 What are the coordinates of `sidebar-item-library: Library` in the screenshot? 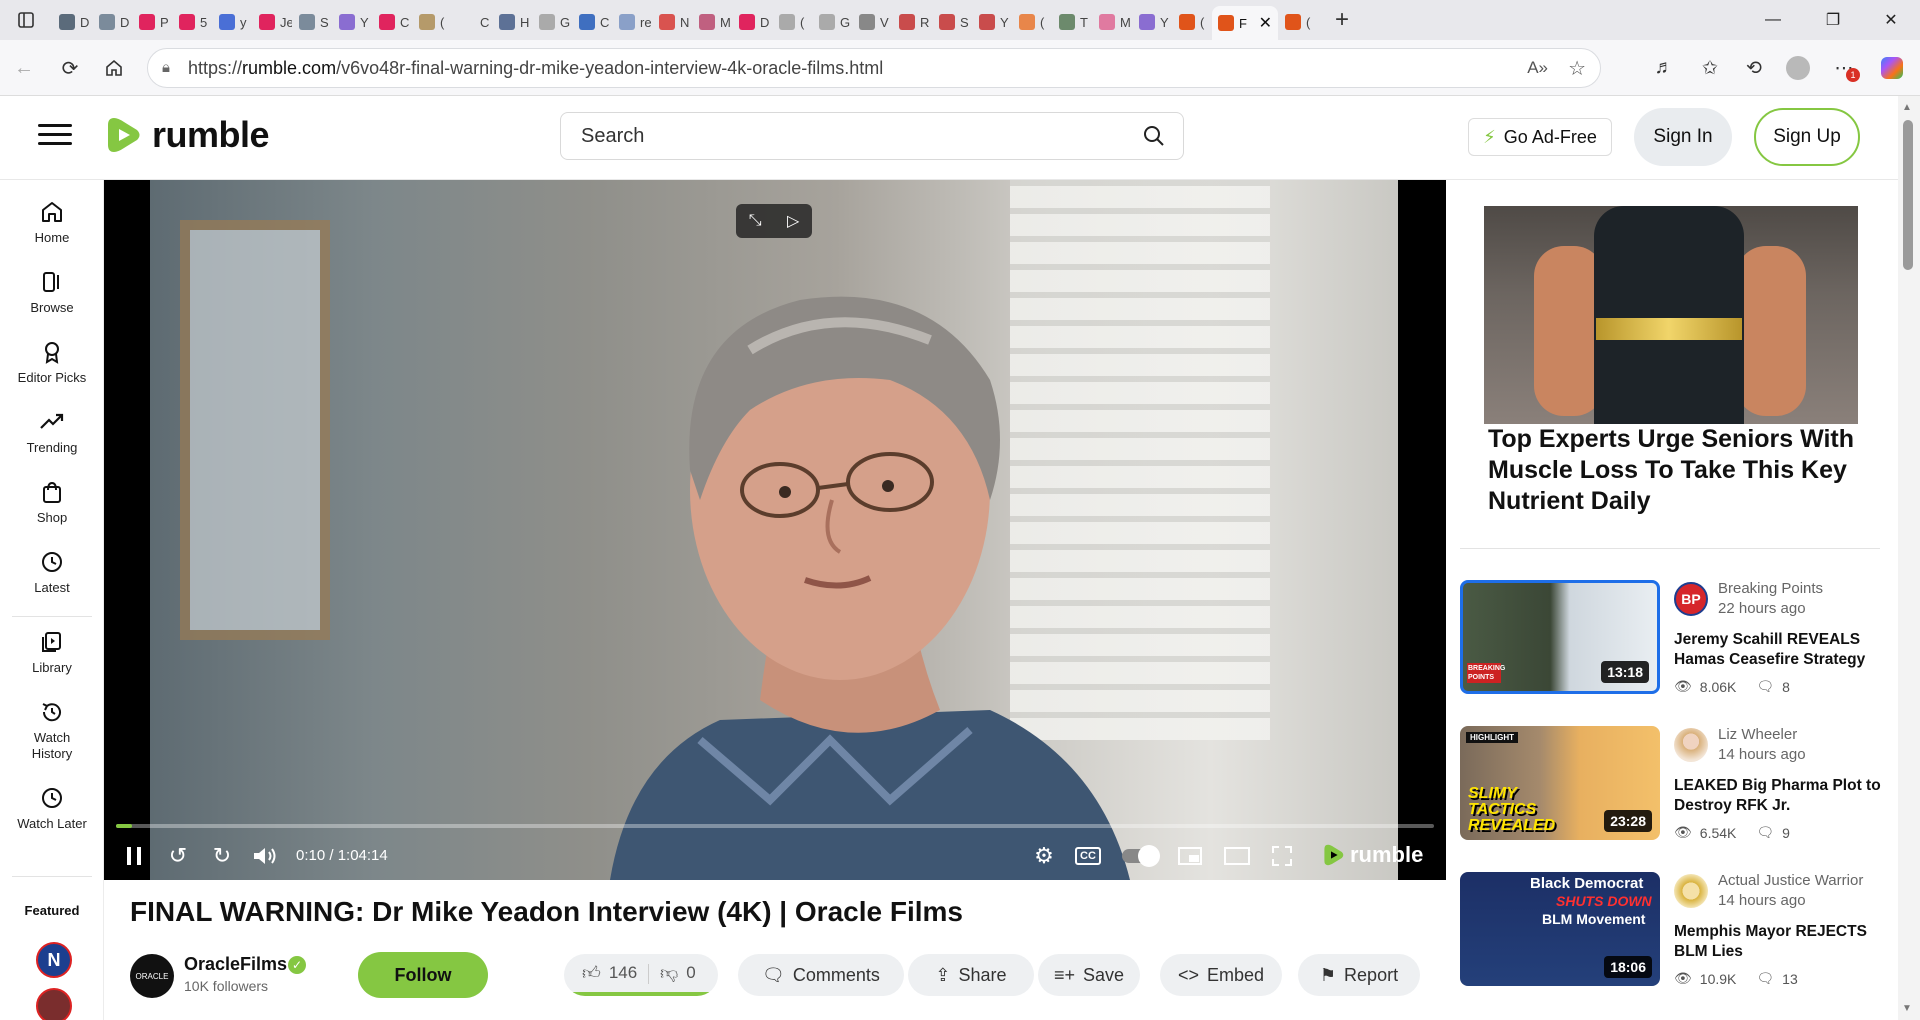 It's located at (52, 651).